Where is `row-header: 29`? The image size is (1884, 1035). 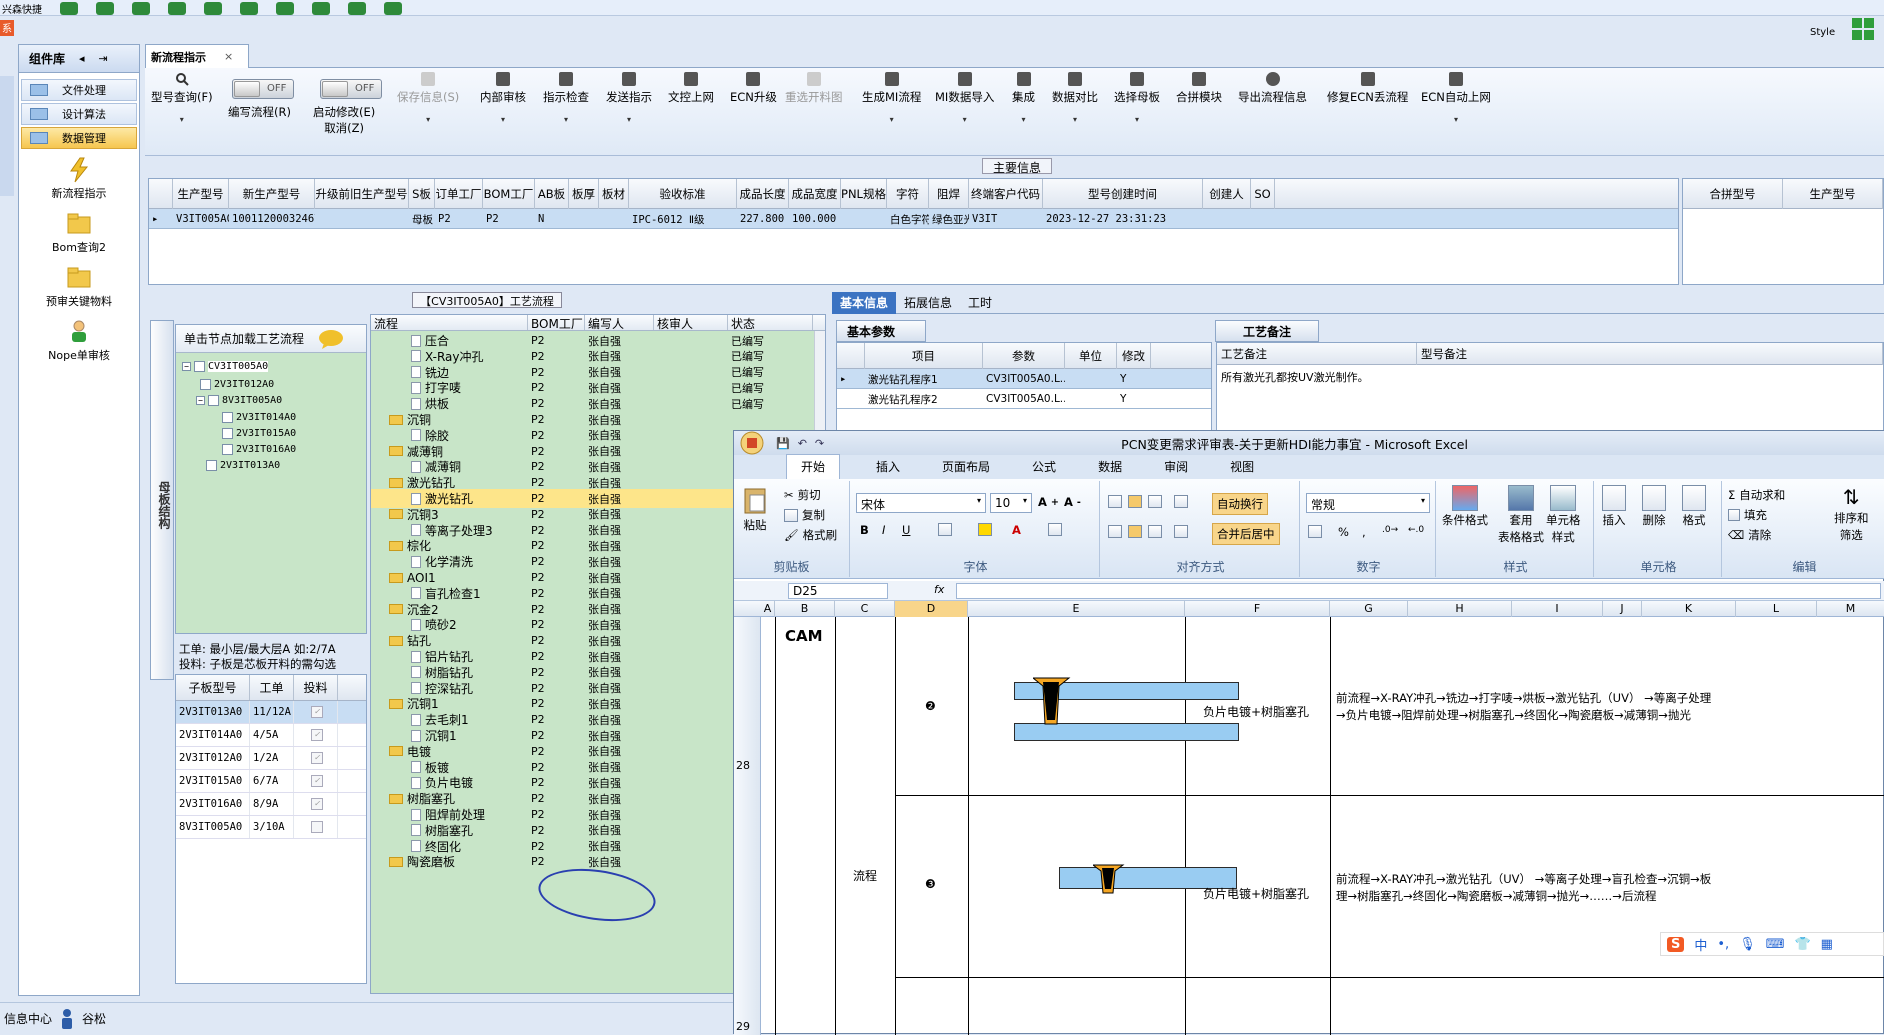
row-header: 29 is located at coordinates (743, 1026).